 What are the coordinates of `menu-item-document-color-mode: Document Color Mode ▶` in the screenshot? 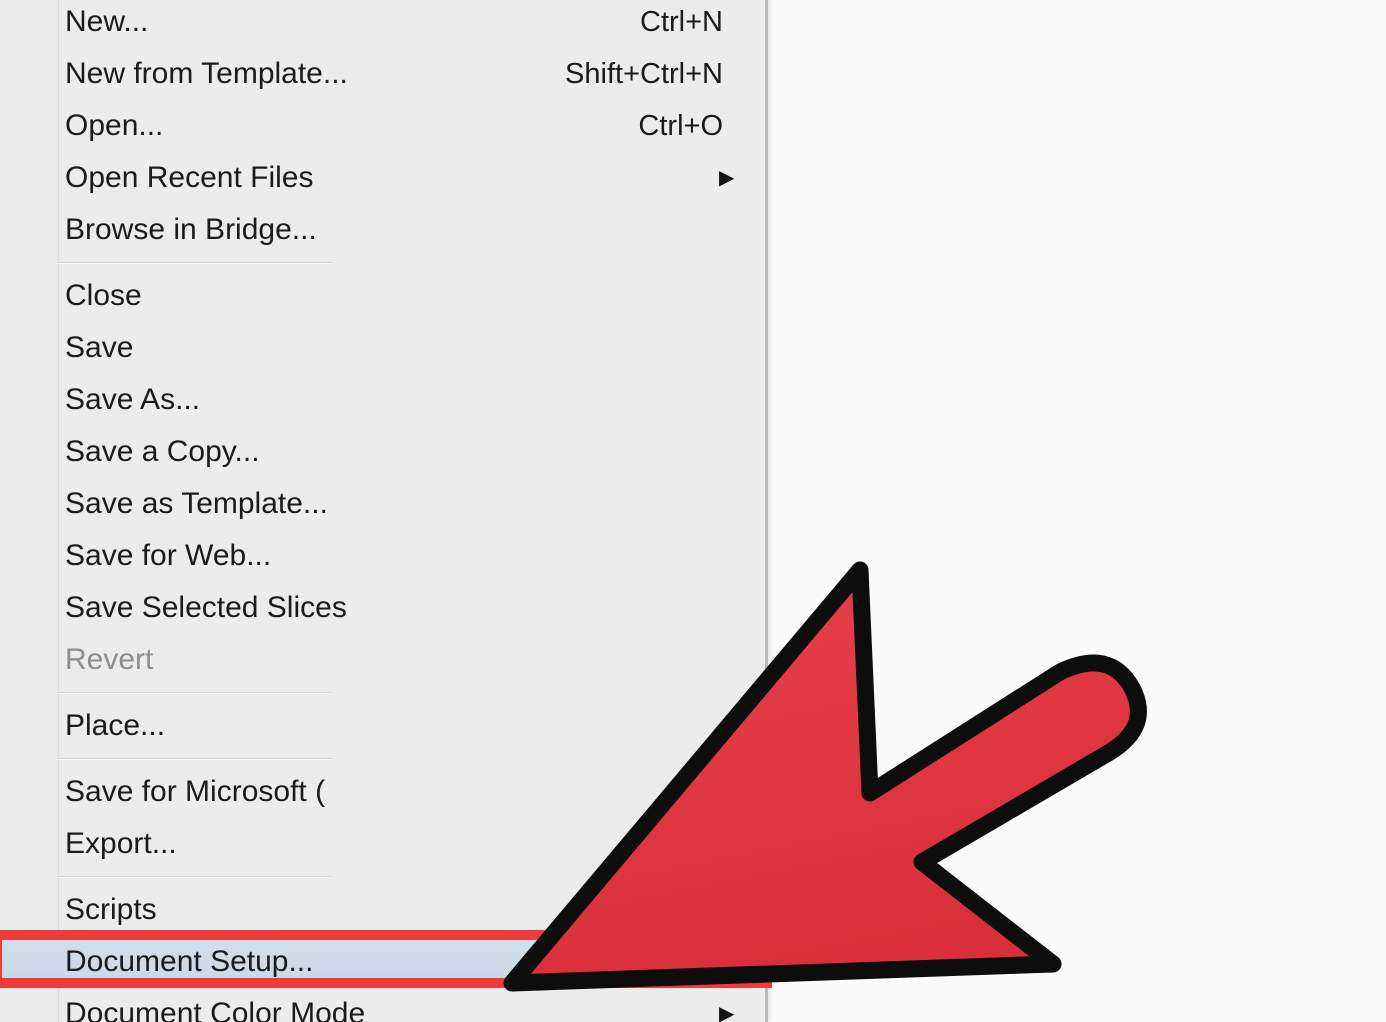 It's located at (382, 1005).